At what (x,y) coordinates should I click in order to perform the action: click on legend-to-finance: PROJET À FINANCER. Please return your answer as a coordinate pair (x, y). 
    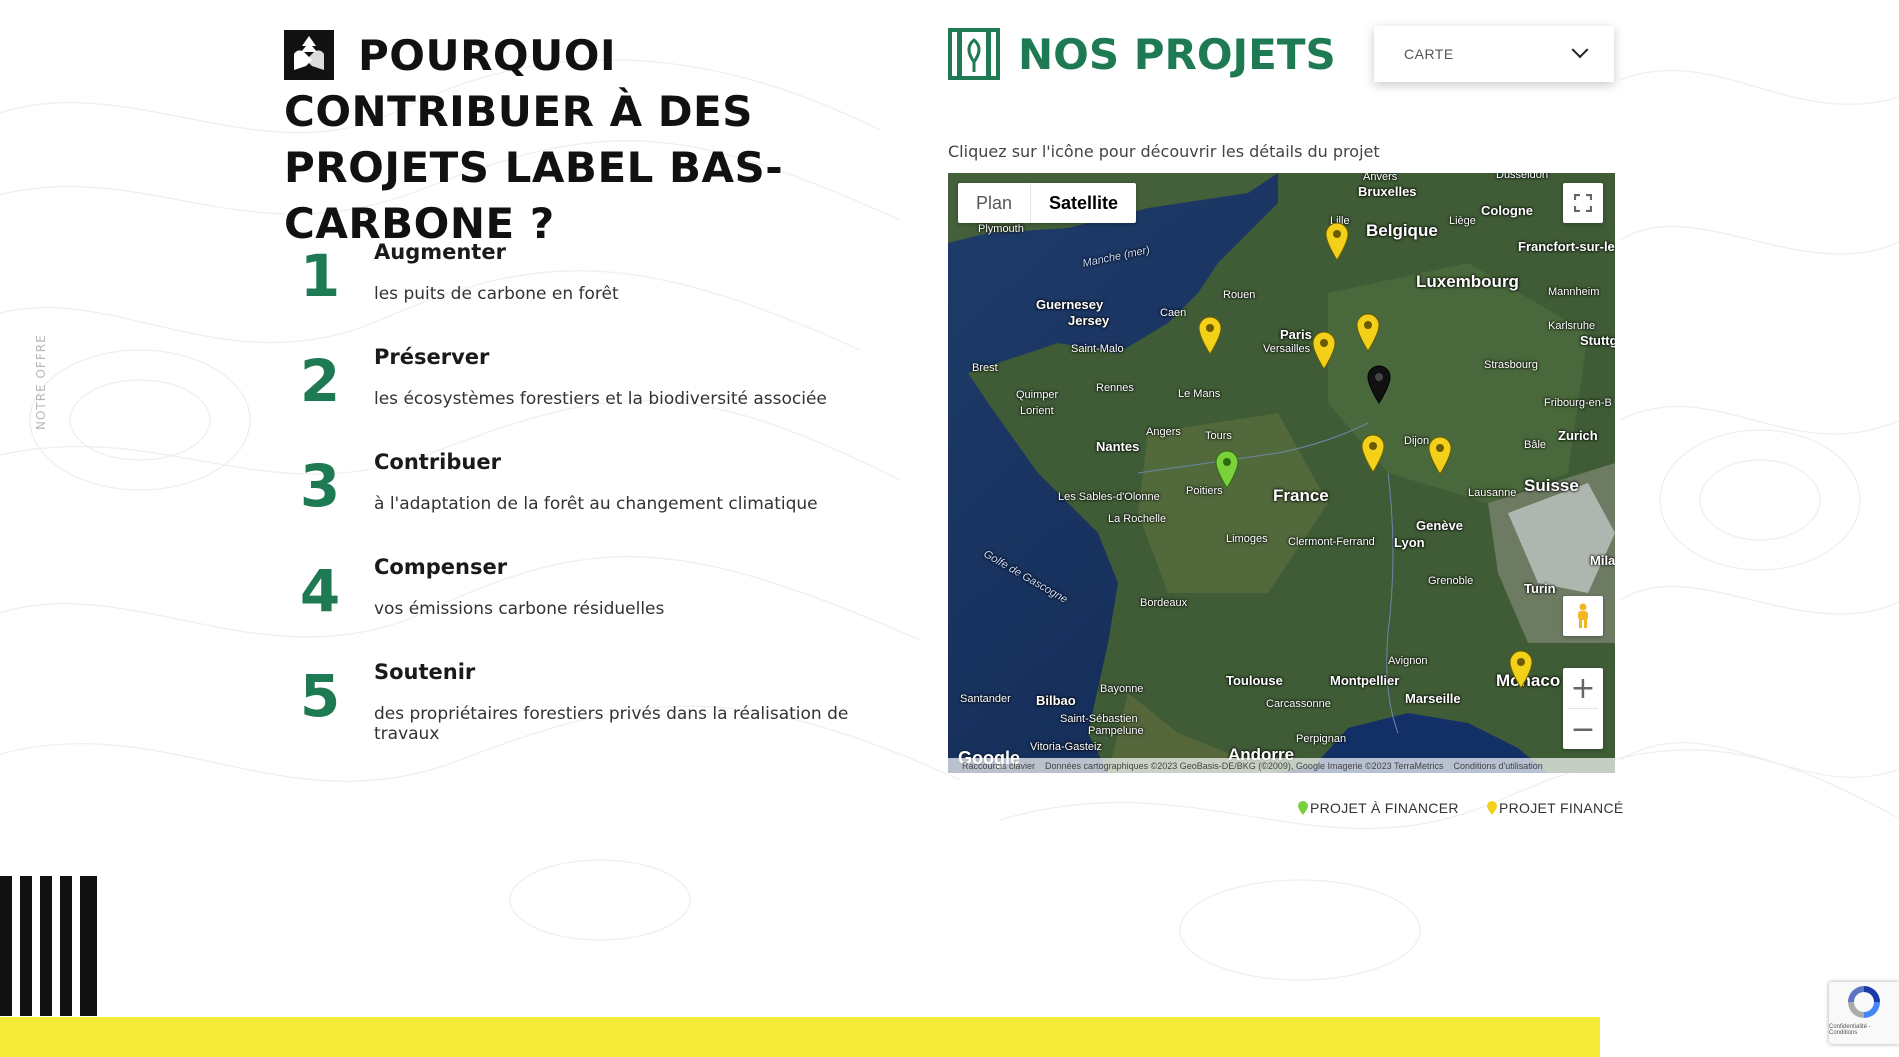
    Looking at the image, I should click on (1378, 808).